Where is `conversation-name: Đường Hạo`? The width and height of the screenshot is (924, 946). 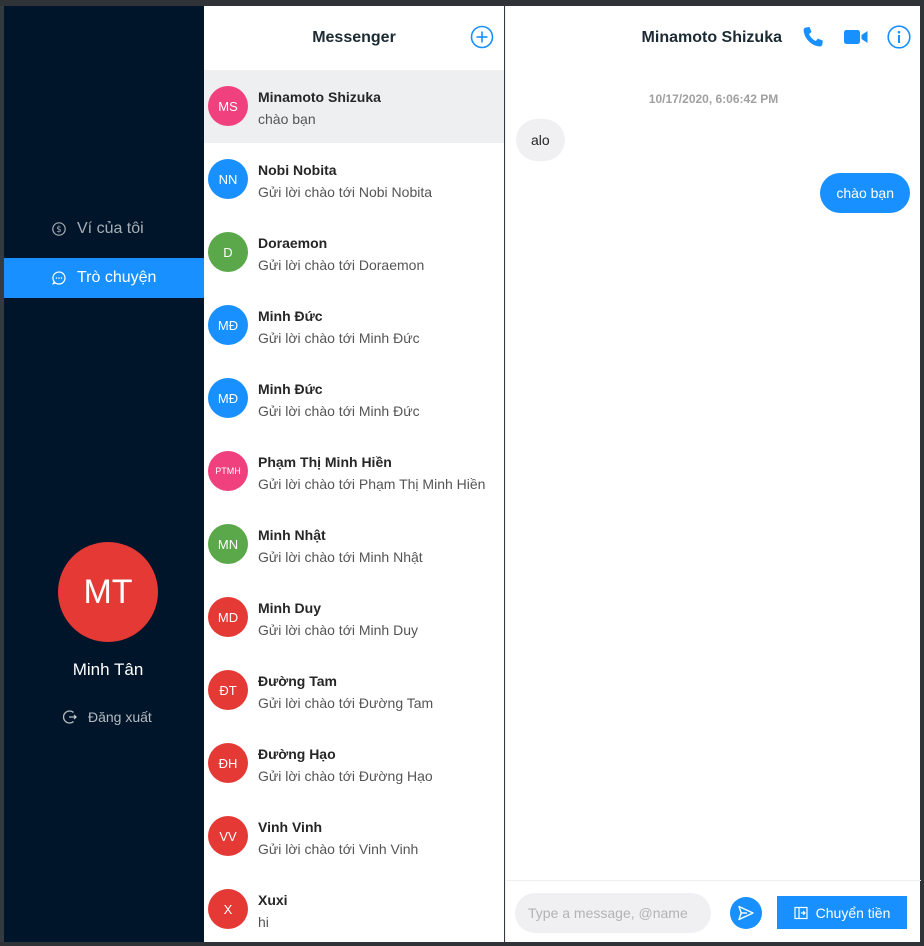
conversation-name: Đường Hạo is located at coordinates (297, 754).